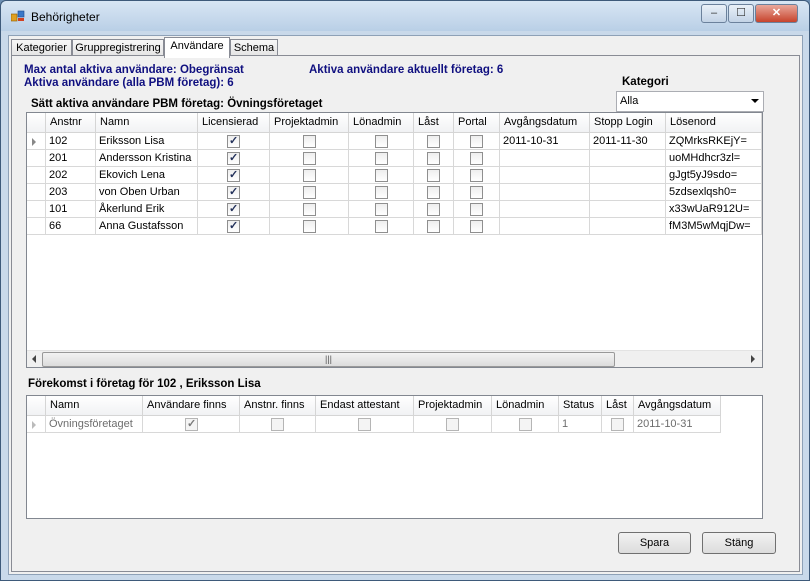 Image resolution: width=810 pixels, height=581 pixels. What do you see at coordinates (328, 359) in the screenshot?
I see `scroll-thumb: |||` at bounding box center [328, 359].